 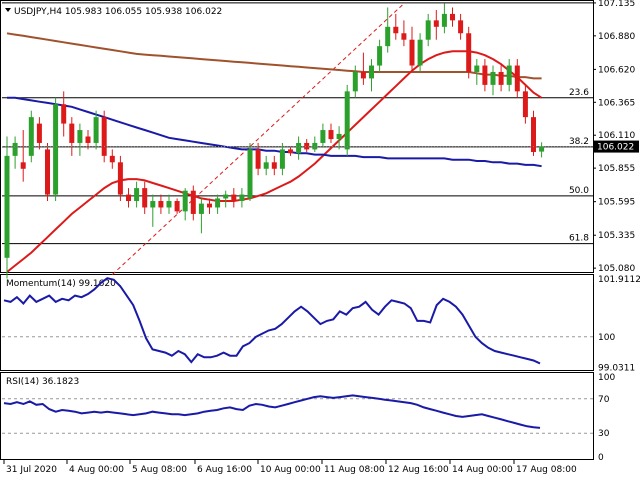 I want to click on fib-level-label: 38.2, so click(x=579, y=142).